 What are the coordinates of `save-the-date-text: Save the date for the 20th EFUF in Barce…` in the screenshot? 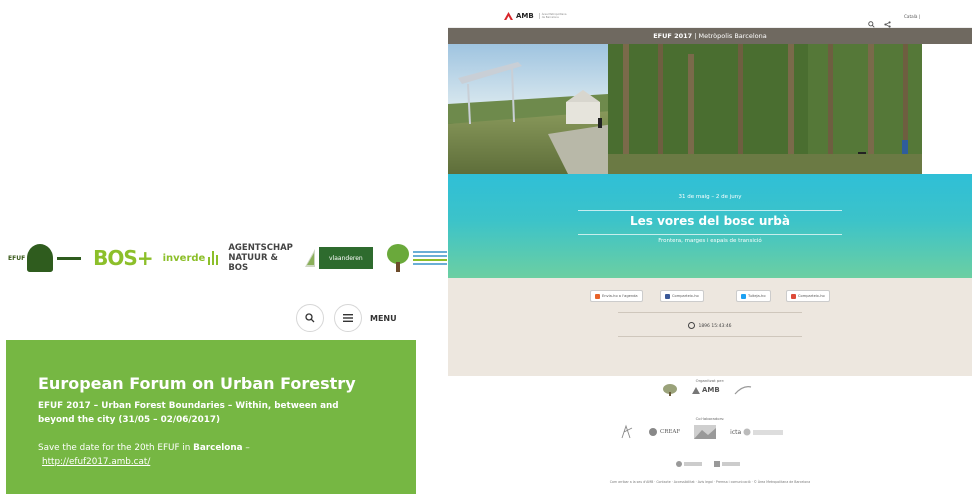 It's located at (227, 455).